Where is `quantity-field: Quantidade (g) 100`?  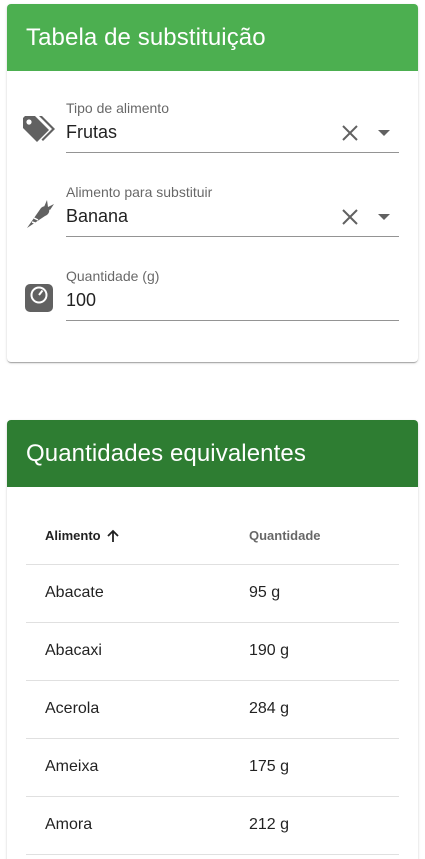
quantity-field: Quantidade (g) 100 is located at coordinates (212, 290).